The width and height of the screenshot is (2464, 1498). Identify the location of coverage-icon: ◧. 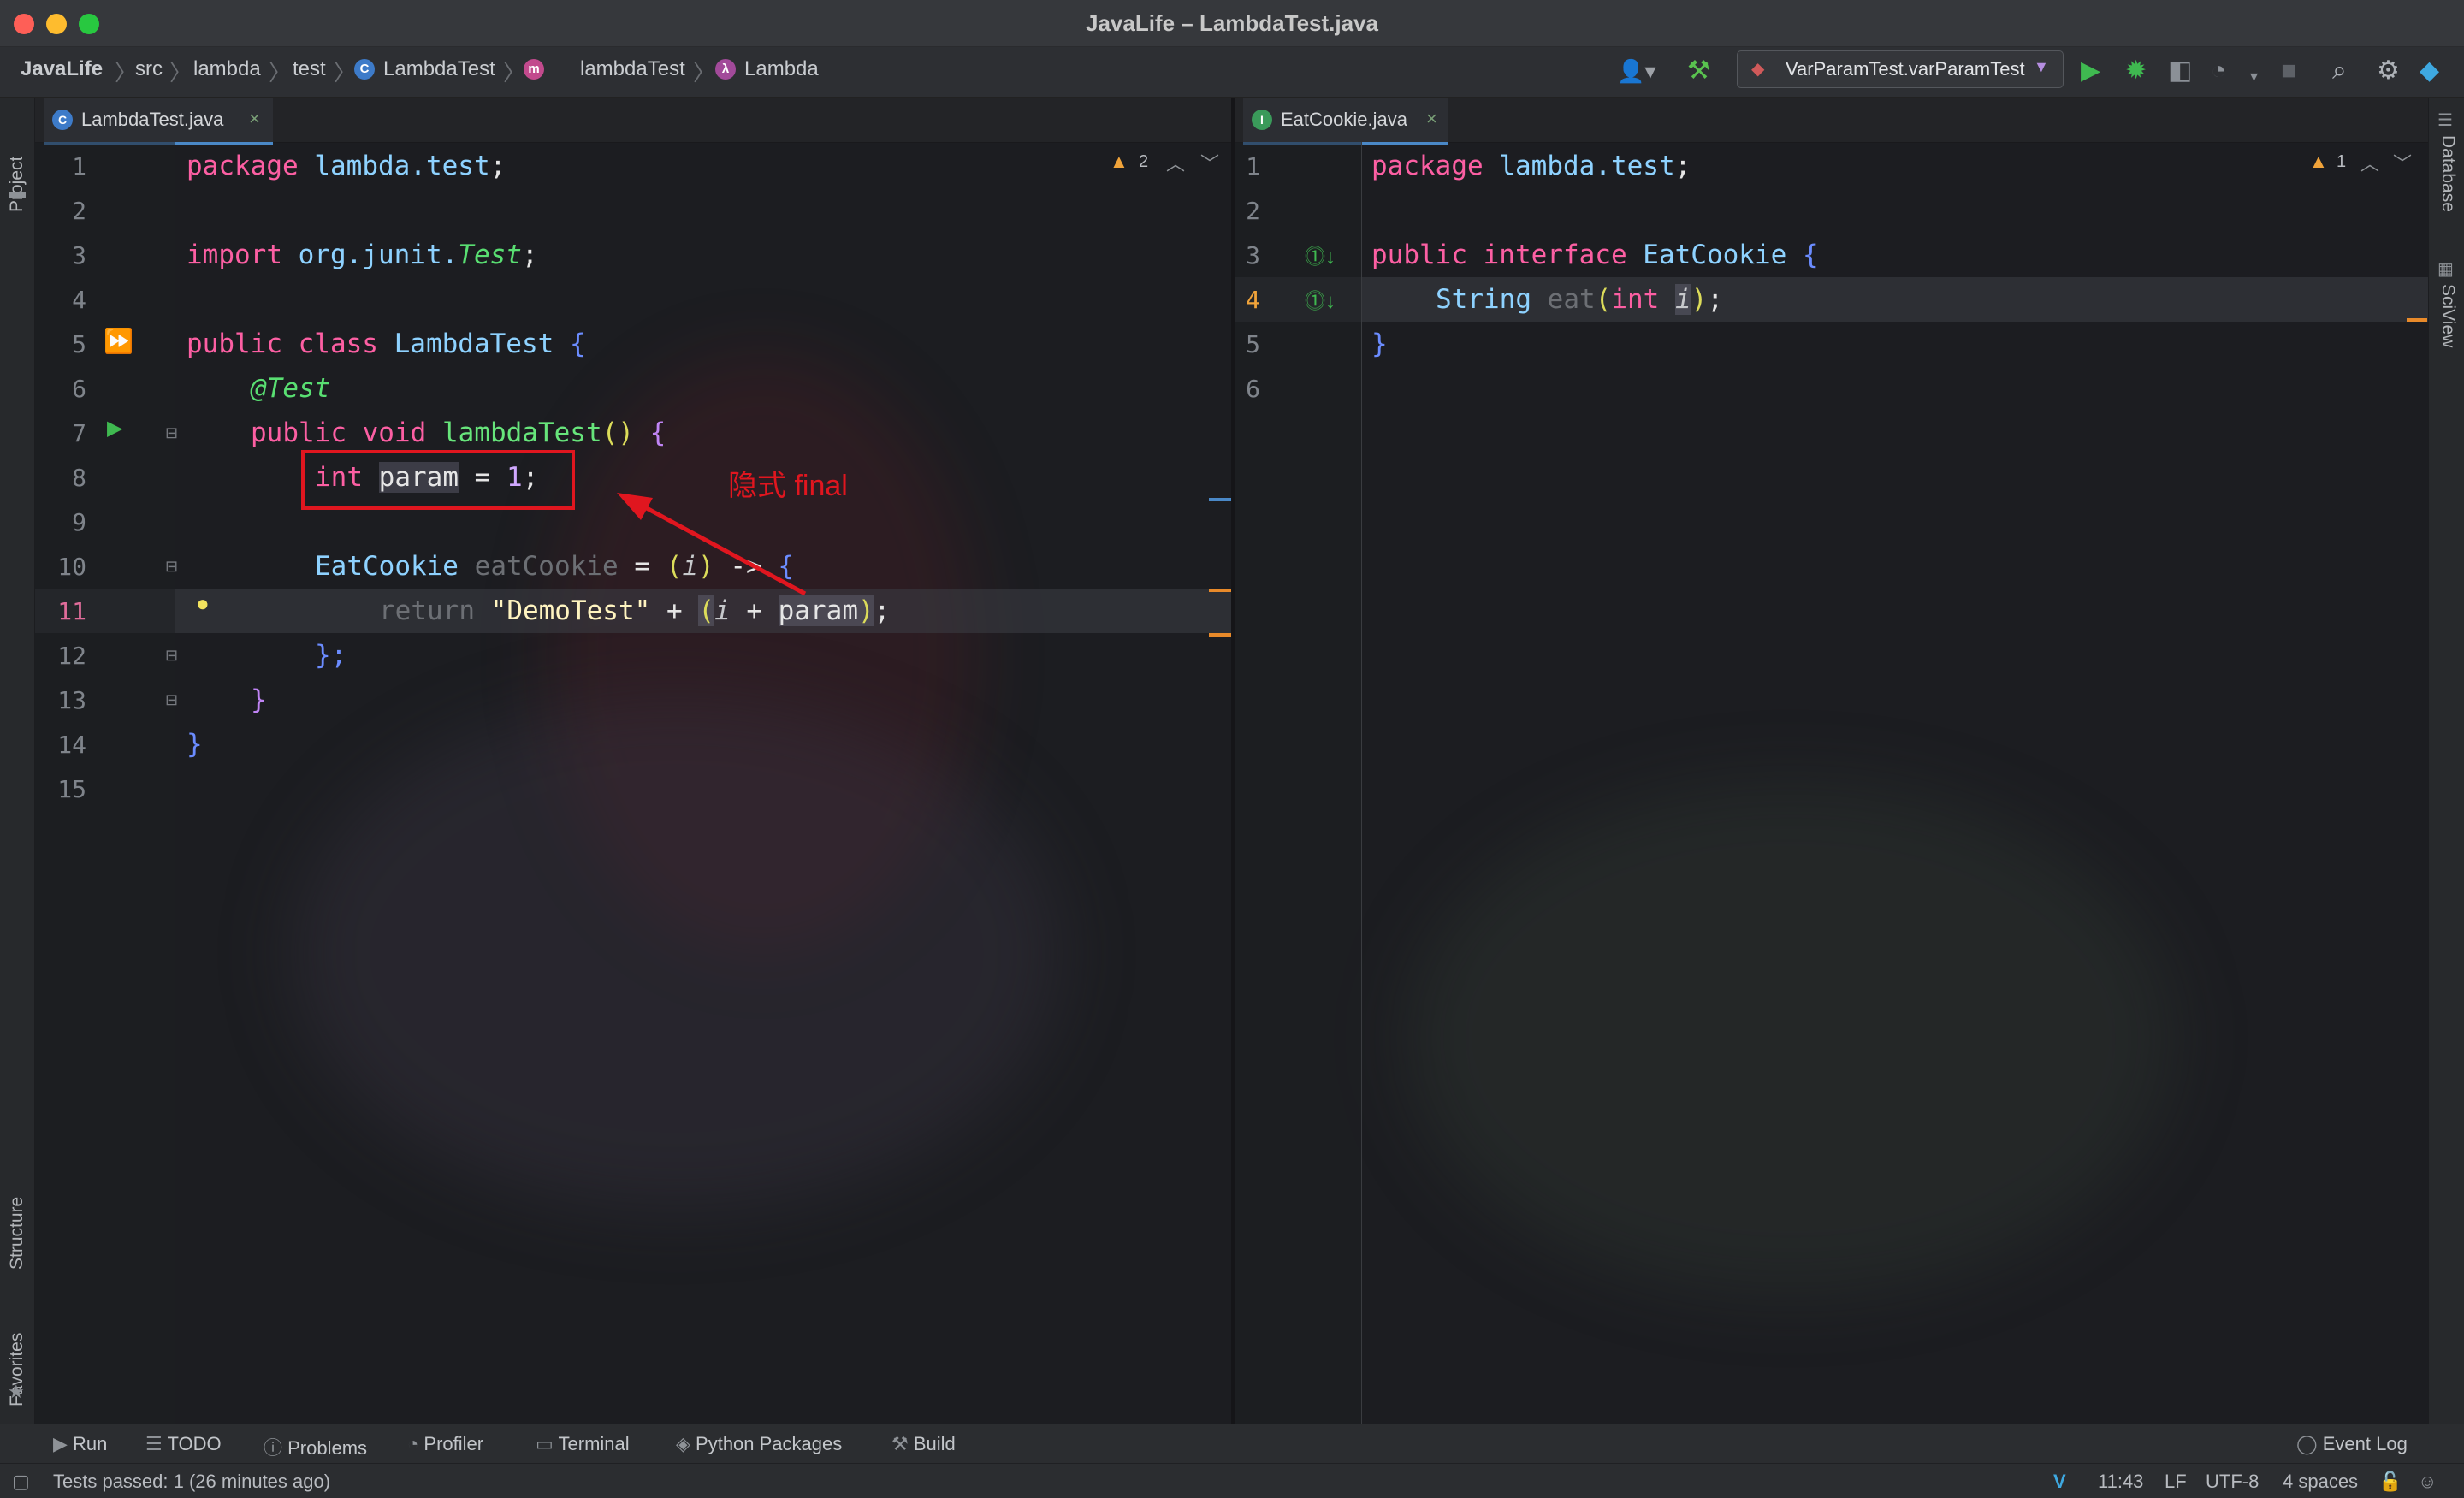
(2180, 71).